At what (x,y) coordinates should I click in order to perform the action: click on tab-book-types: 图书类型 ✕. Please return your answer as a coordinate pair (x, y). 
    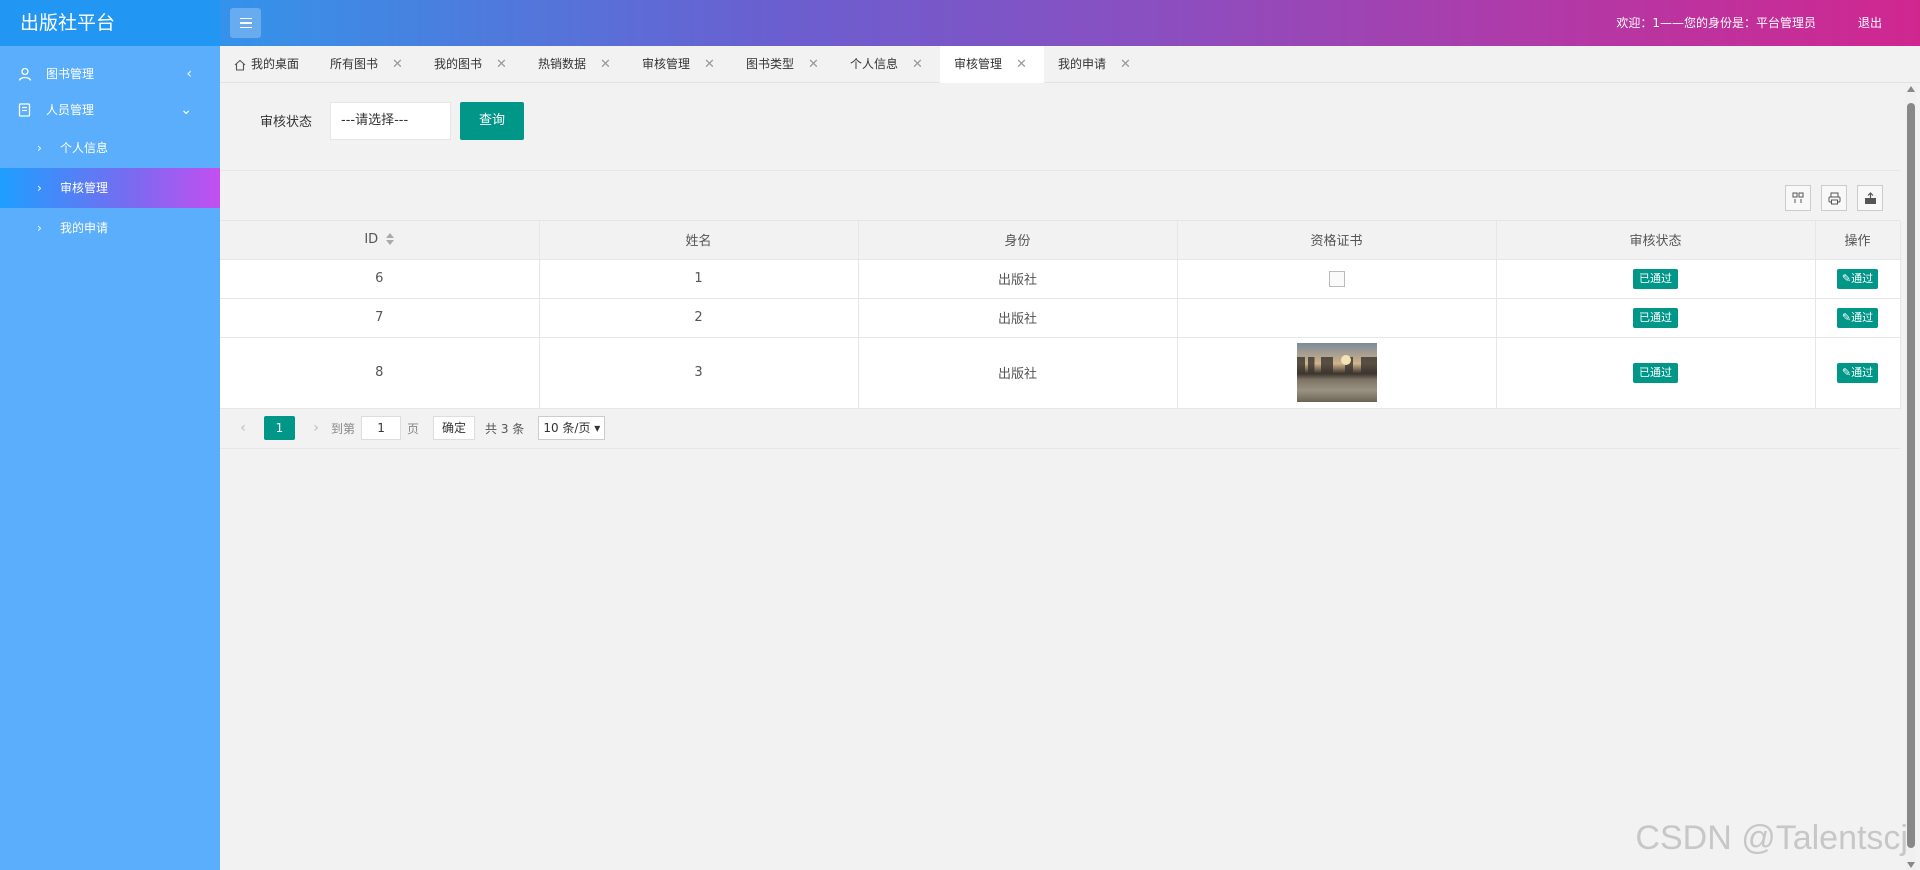
    Looking at the image, I should click on (784, 64).